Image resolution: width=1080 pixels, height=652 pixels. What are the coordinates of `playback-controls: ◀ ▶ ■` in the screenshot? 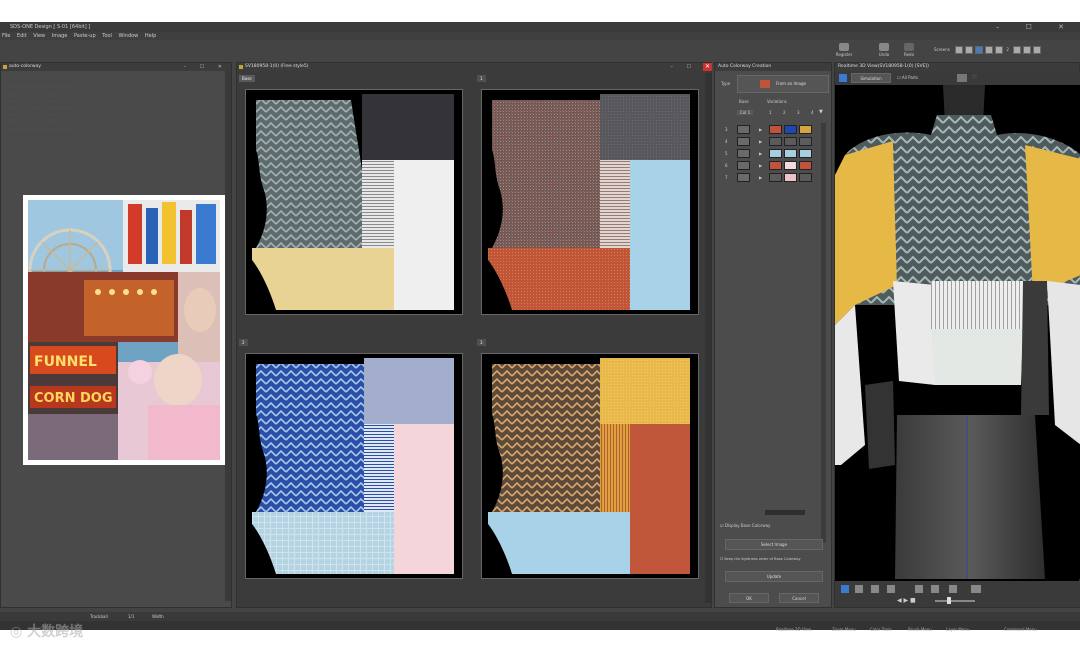 It's located at (906, 600).